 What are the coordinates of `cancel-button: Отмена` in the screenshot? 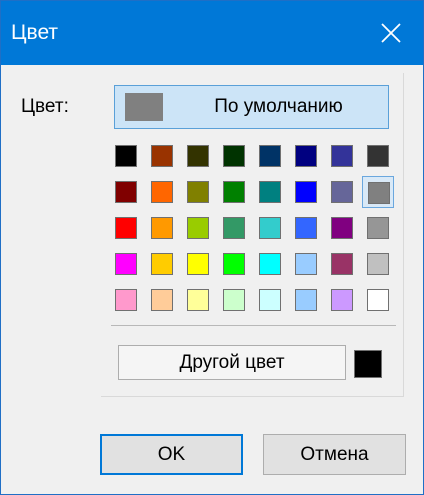 It's located at (334, 454).